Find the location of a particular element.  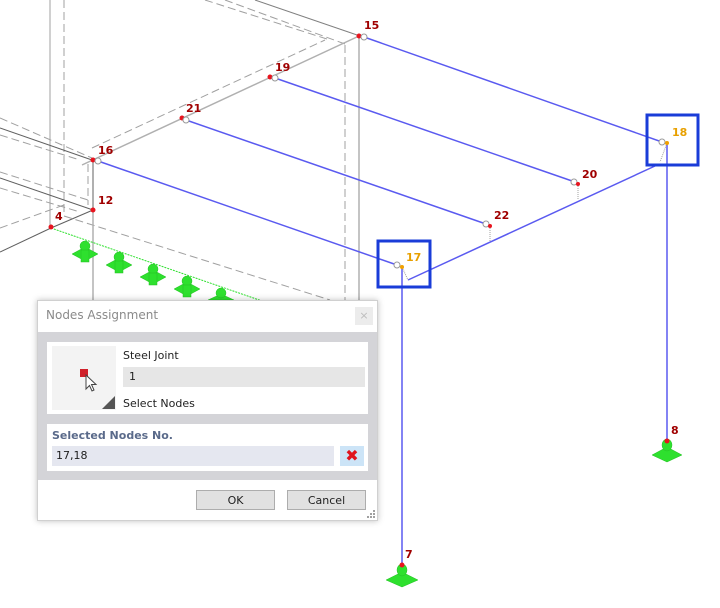

eccentricity-links is located at coordinates (534, 211).